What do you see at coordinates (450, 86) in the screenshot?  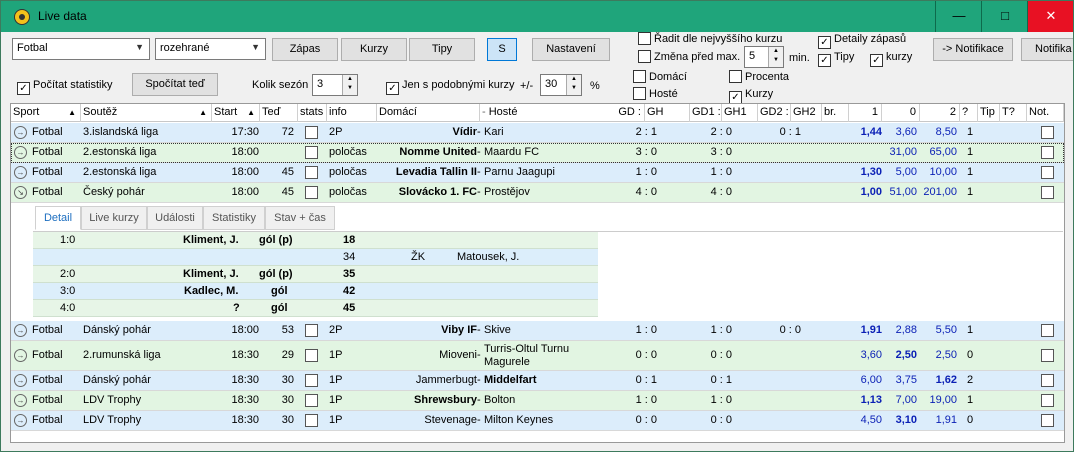 I see `jen-checkbox: ✓ Jen s podobnými kurzy` at bounding box center [450, 86].